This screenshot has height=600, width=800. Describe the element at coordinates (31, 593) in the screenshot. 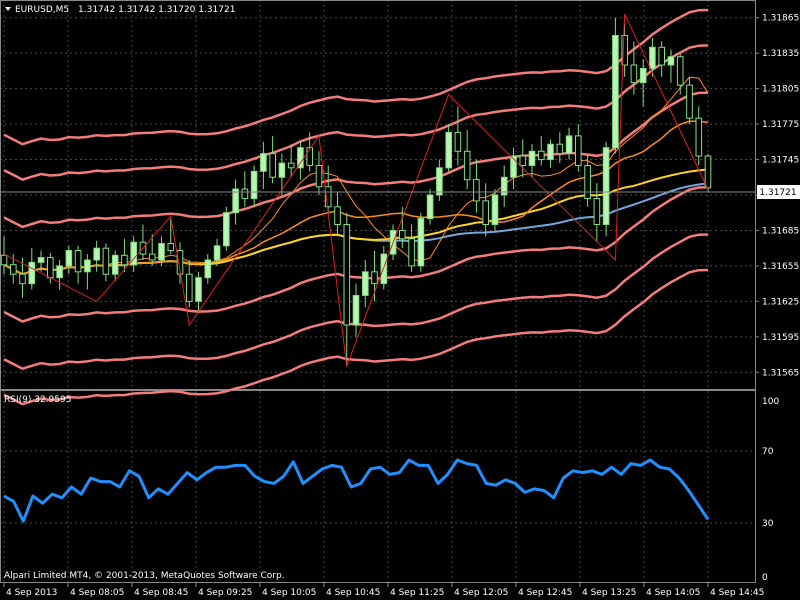

I see `time-tick-label: 4 Sep 2013` at that location.